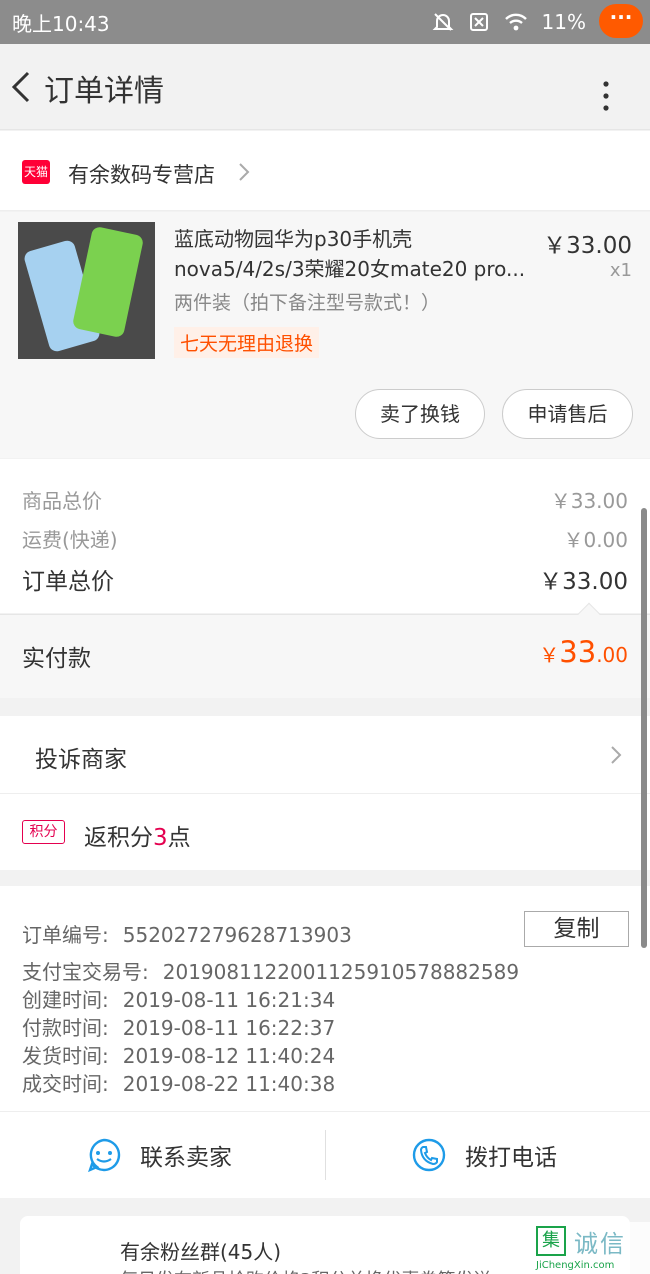 This screenshot has width=650, height=1274. What do you see at coordinates (644, 728) in the screenshot?
I see `scrollbar` at bounding box center [644, 728].